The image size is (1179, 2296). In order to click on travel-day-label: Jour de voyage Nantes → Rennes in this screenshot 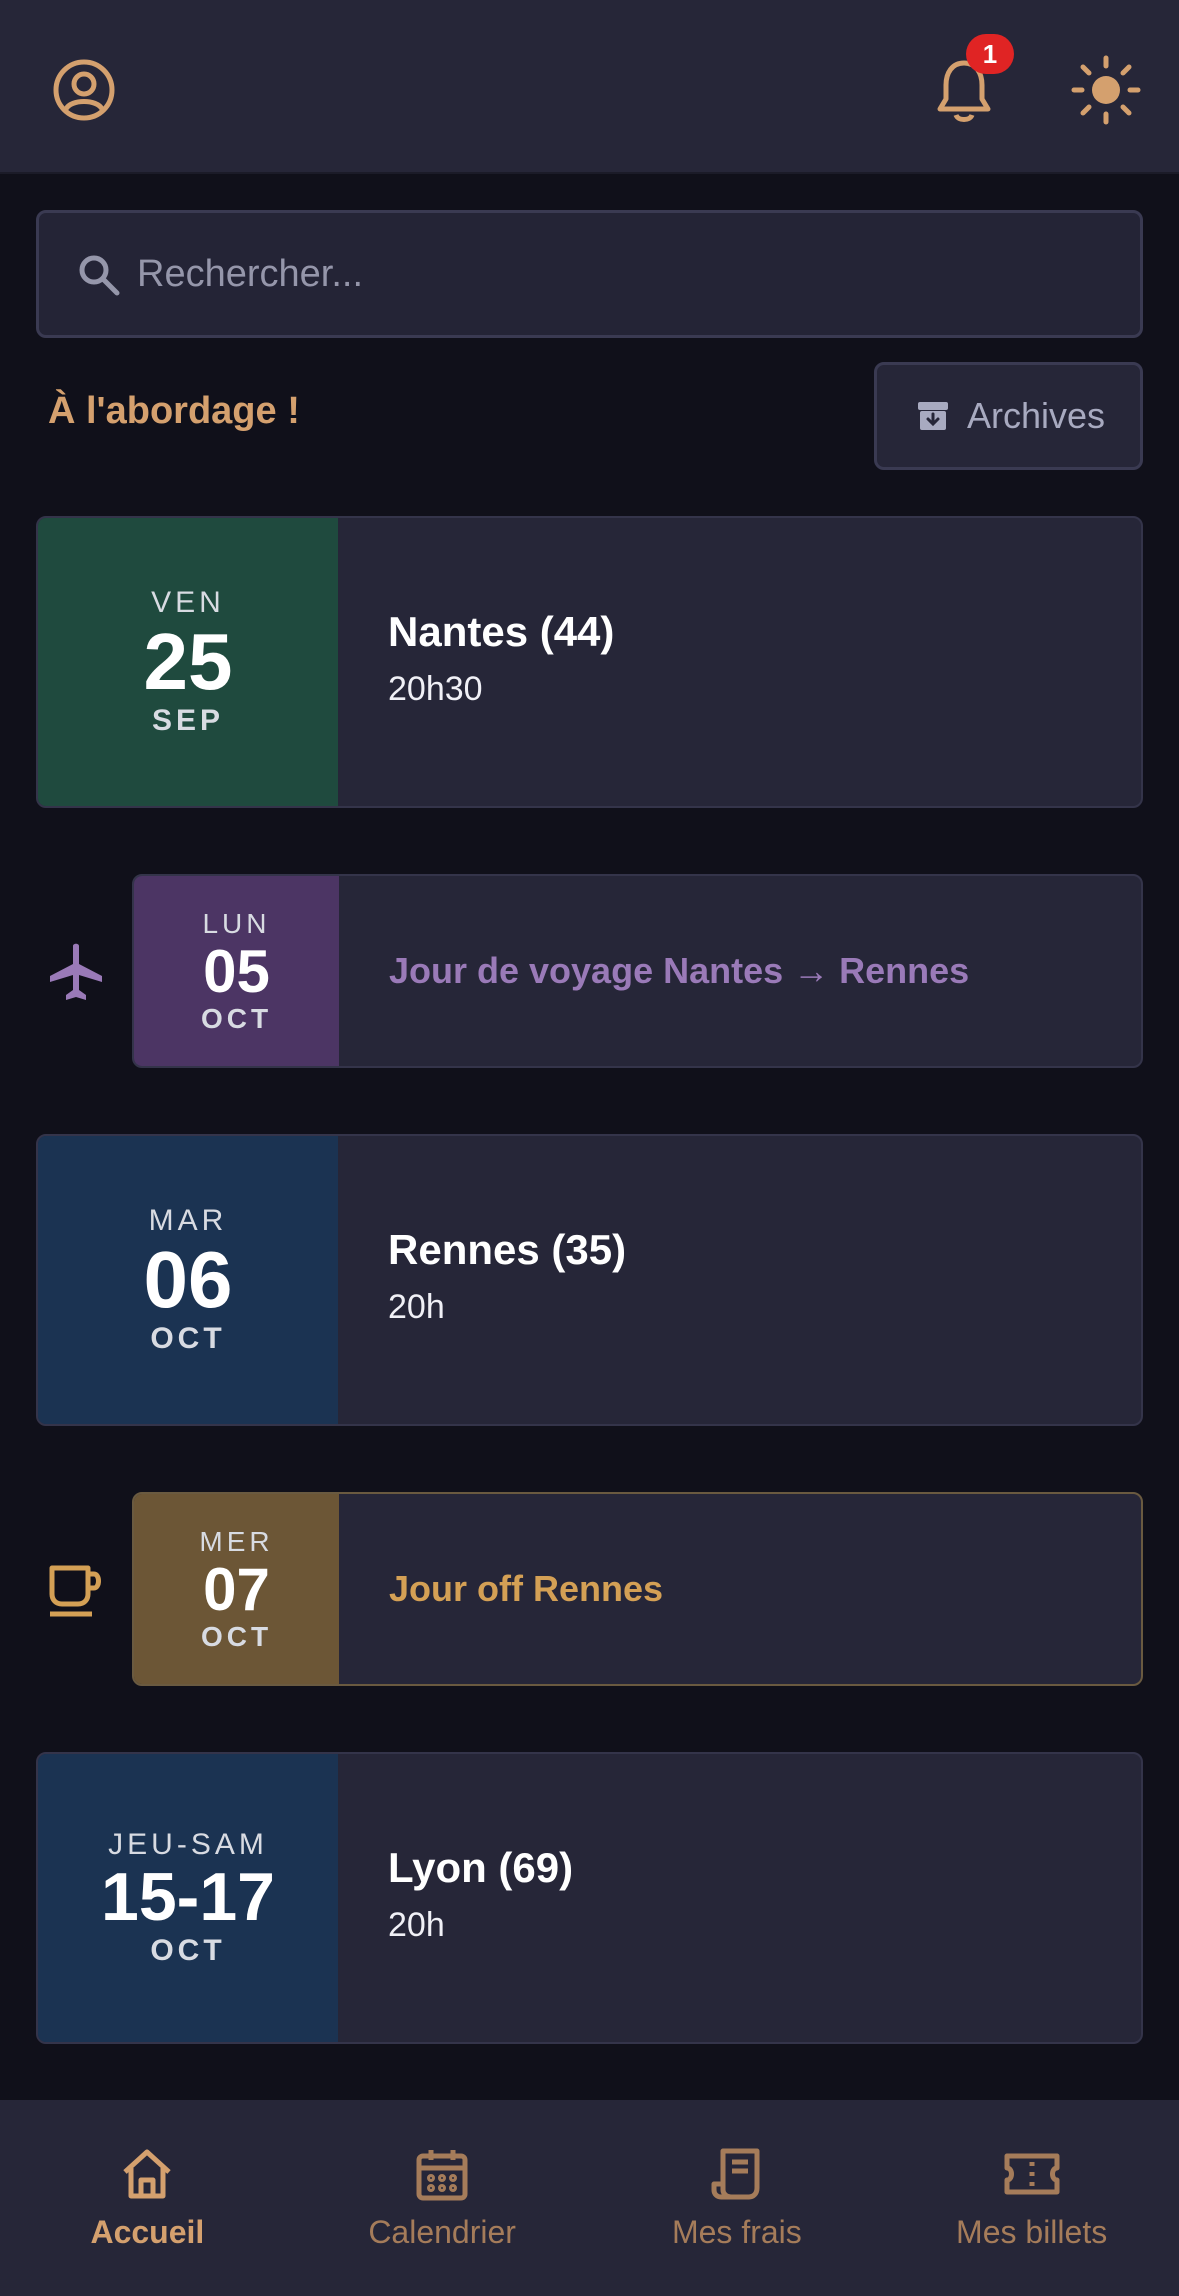, I will do `click(679, 970)`.